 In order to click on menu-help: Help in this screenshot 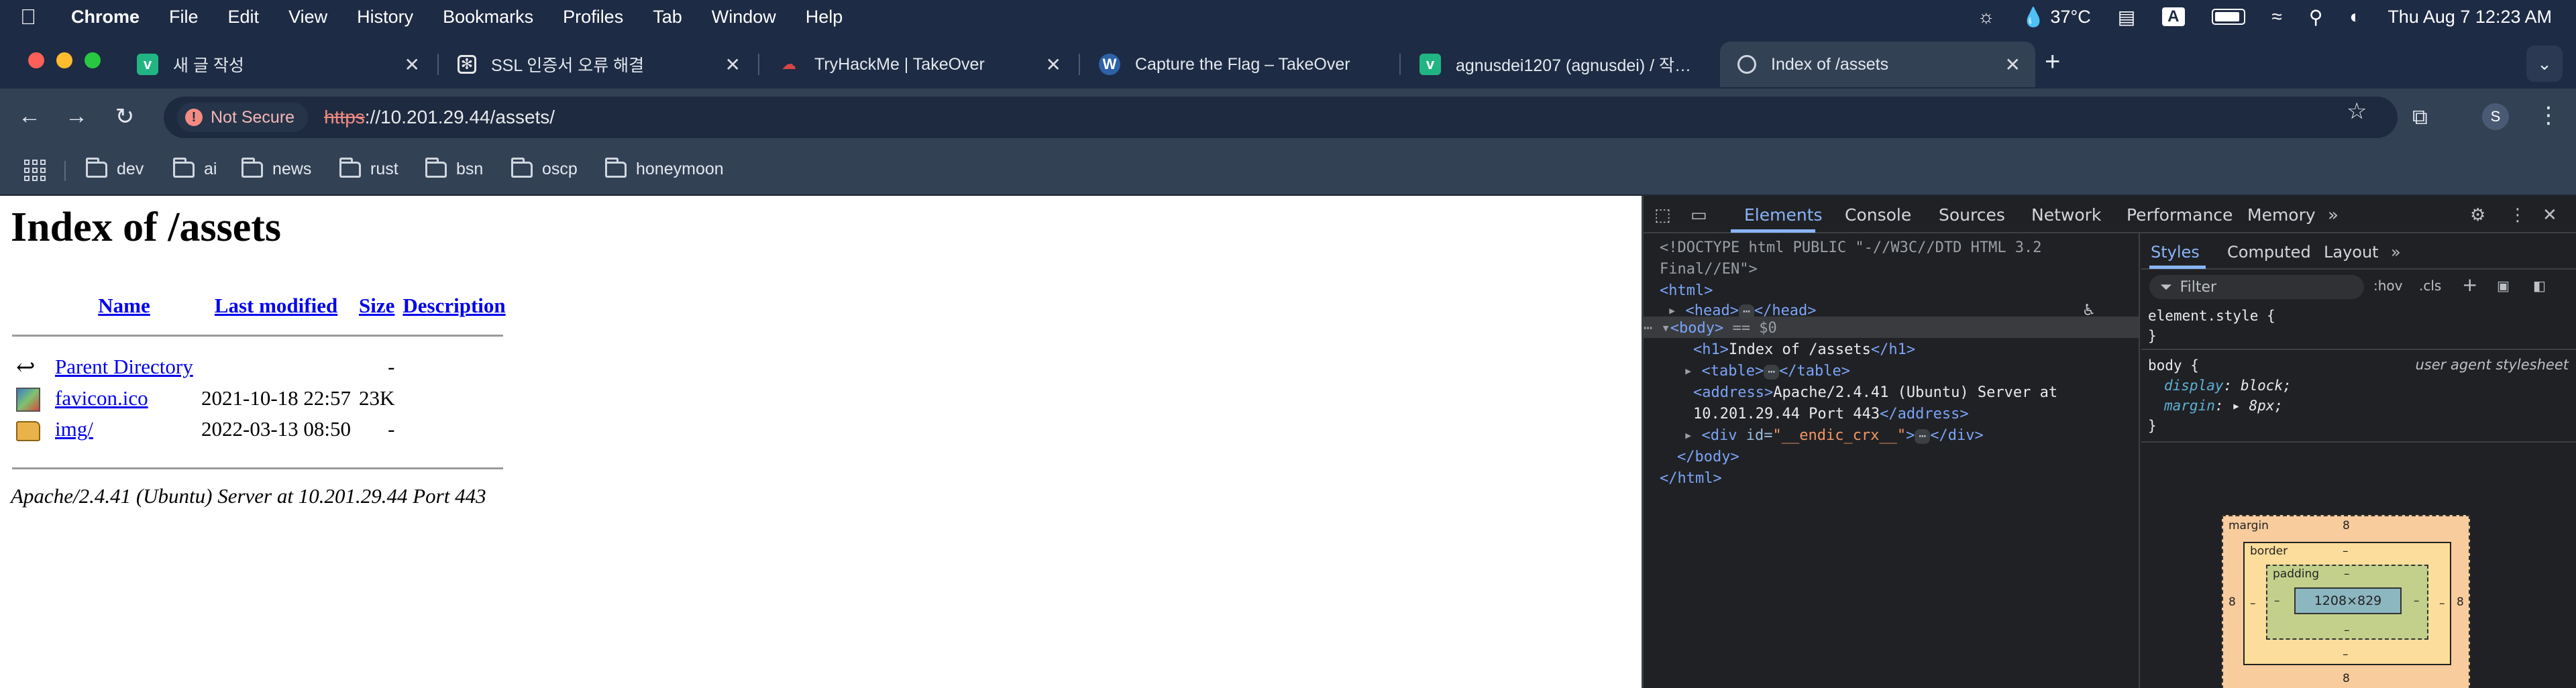, I will do `click(824, 17)`.